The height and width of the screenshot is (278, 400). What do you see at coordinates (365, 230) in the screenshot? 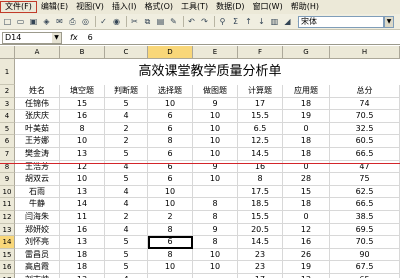
I see `score-cell: 69.5` at bounding box center [365, 230].